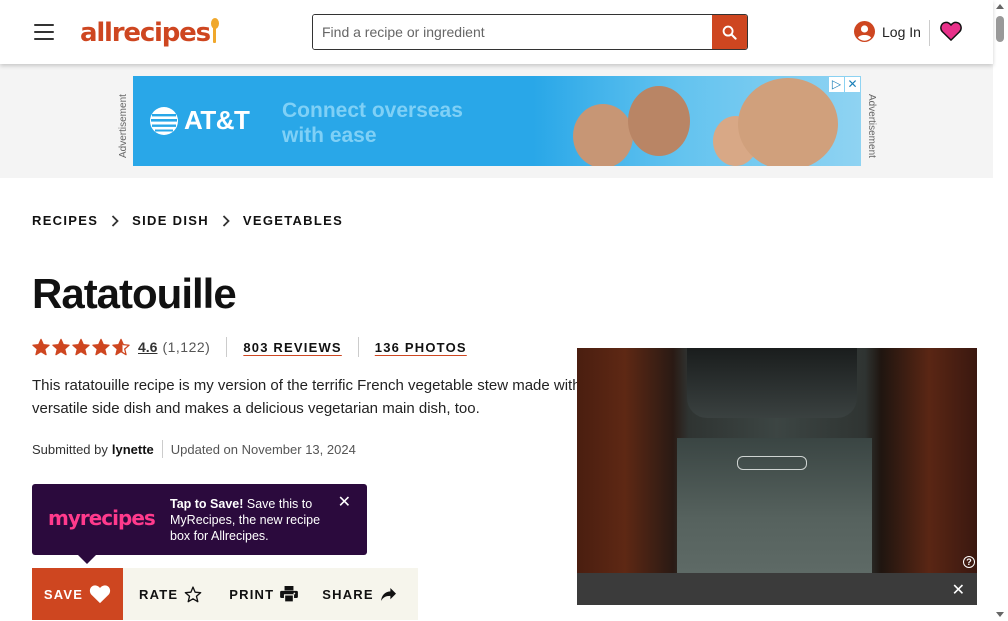 This screenshot has width=1008, height=621. Describe the element at coordinates (348, 594) in the screenshot. I see `share-label: SHARE` at that location.